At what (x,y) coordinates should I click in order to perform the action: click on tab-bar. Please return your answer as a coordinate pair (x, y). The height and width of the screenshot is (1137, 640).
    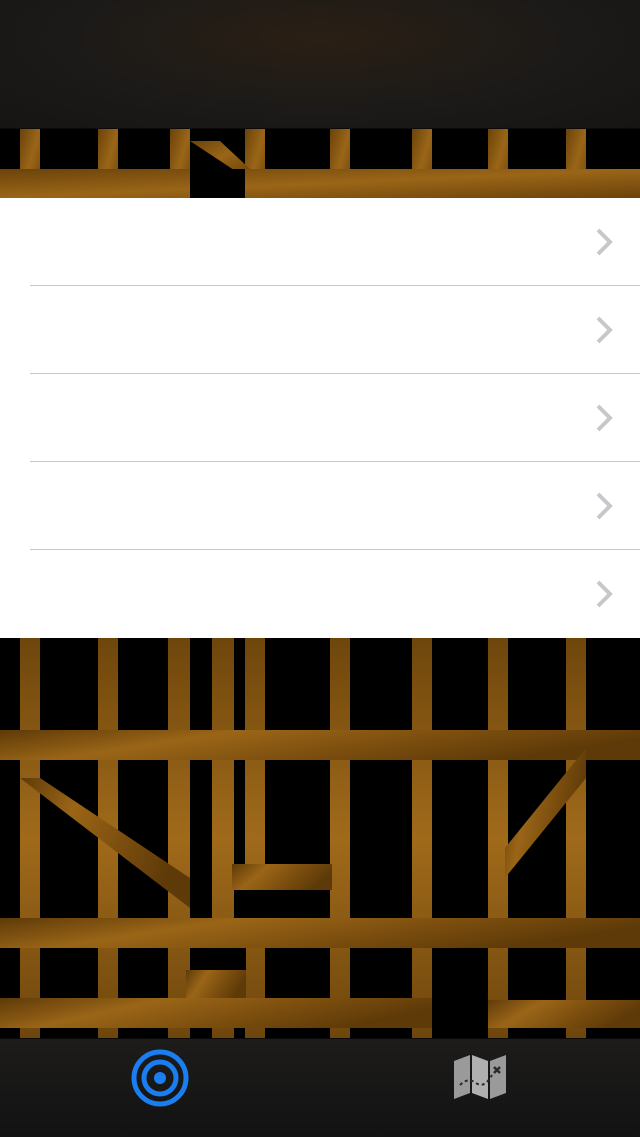
    Looking at the image, I should click on (320, 1087).